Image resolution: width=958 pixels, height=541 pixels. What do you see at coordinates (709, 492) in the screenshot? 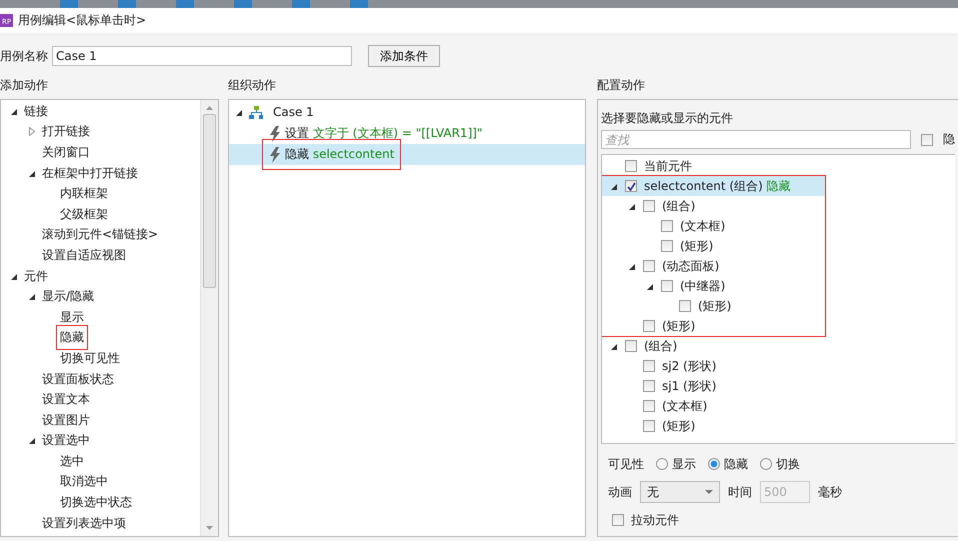
I see `caret-icon` at bounding box center [709, 492].